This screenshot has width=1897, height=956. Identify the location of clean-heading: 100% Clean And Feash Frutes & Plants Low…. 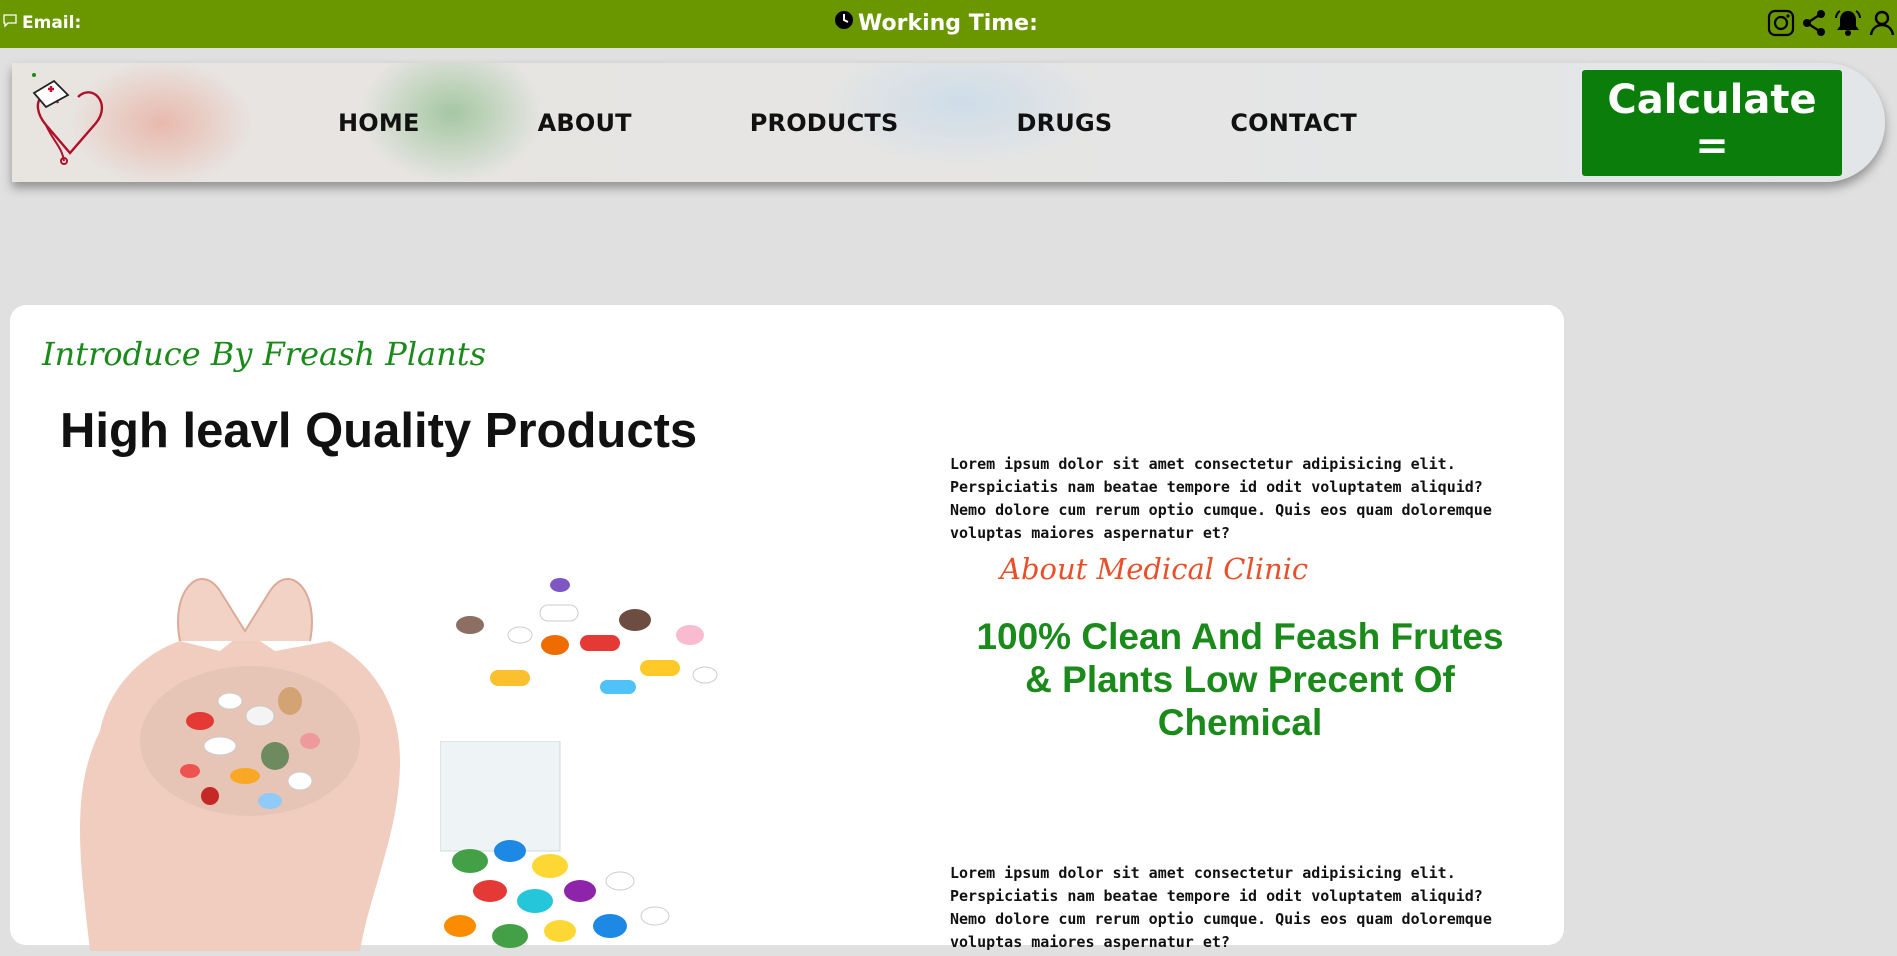
(1240, 679).